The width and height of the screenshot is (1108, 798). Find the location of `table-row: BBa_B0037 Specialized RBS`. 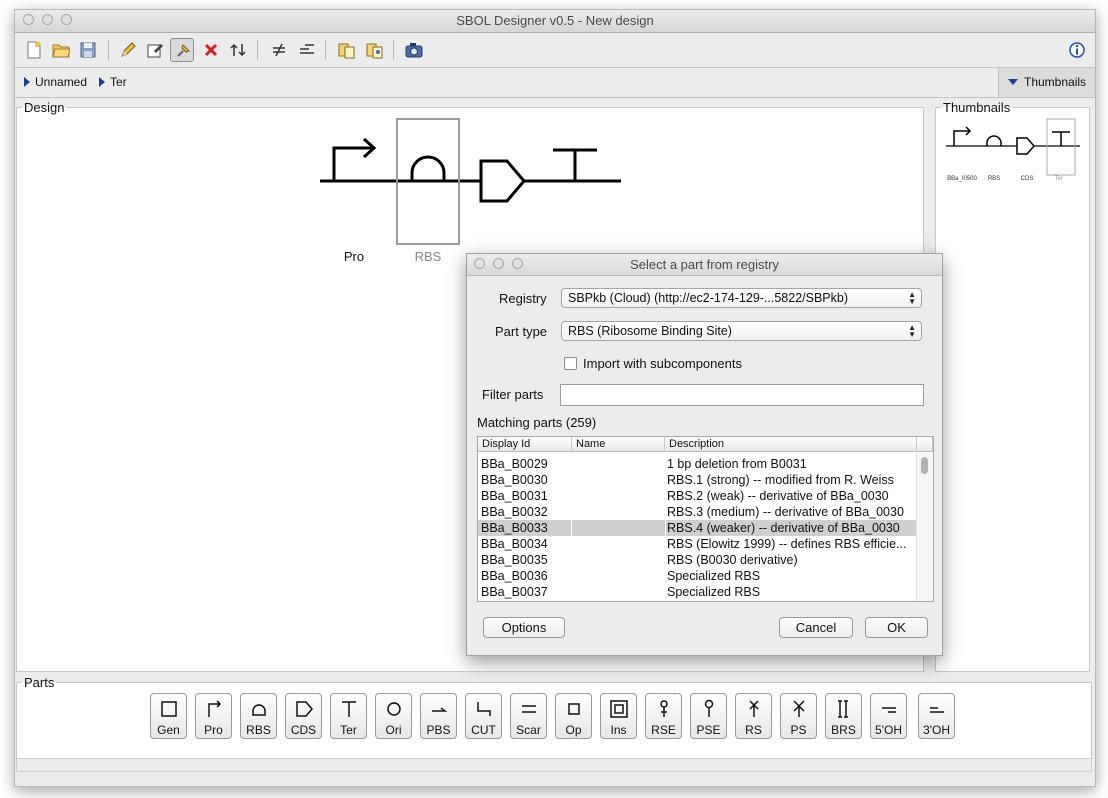

table-row: BBa_B0037 Specialized RBS is located at coordinates (697, 592).